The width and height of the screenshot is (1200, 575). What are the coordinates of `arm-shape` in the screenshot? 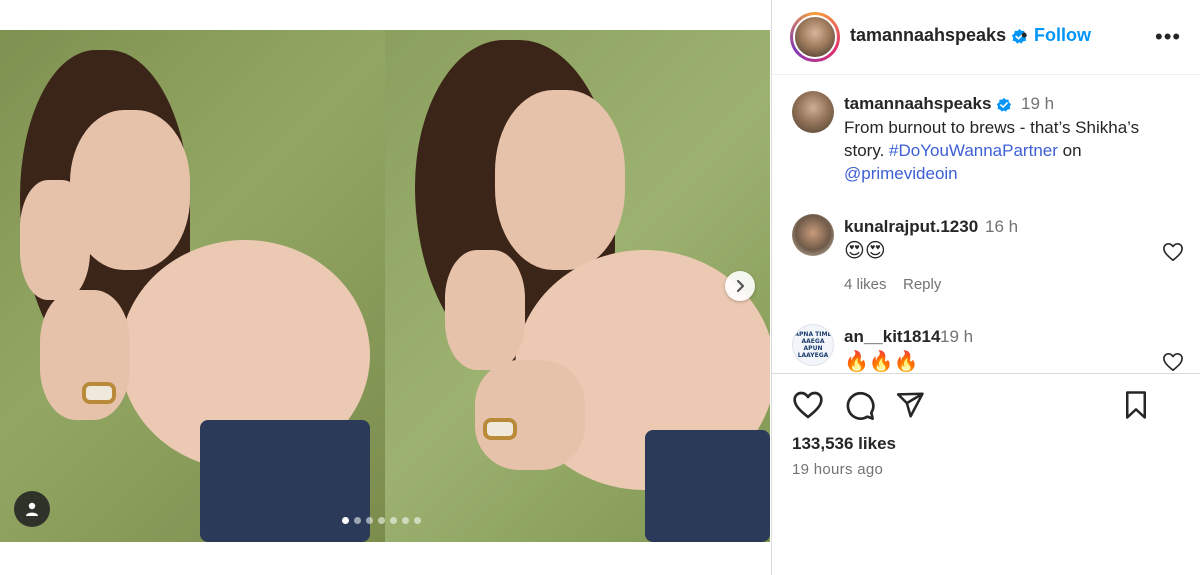 It's located at (530, 415).